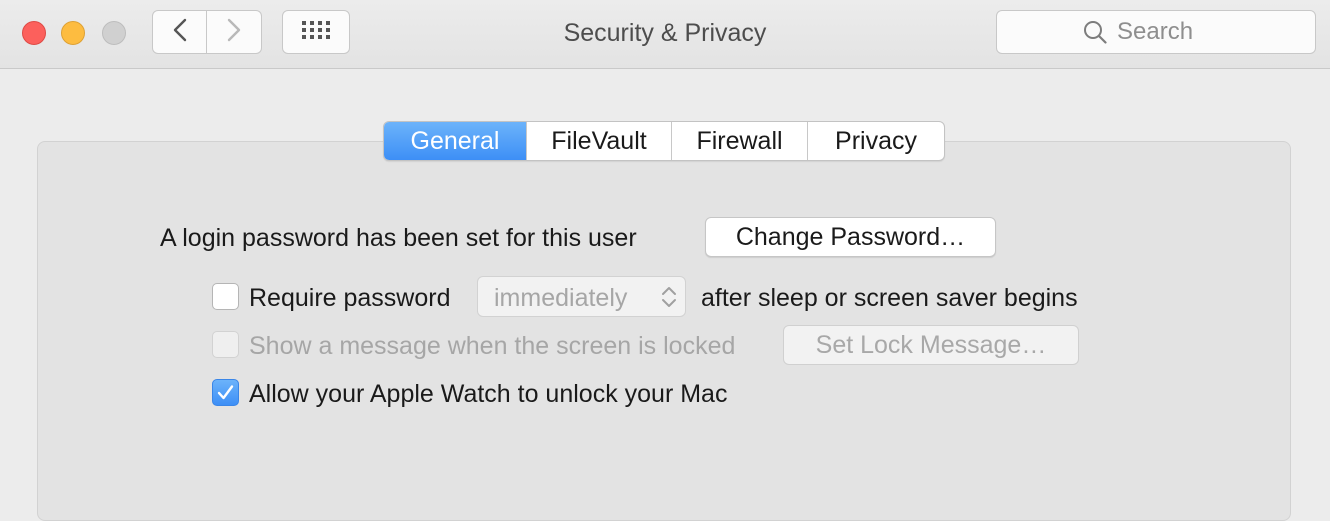 The width and height of the screenshot is (1330, 521). I want to click on tab-firewall: Firewall, so click(740, 141).